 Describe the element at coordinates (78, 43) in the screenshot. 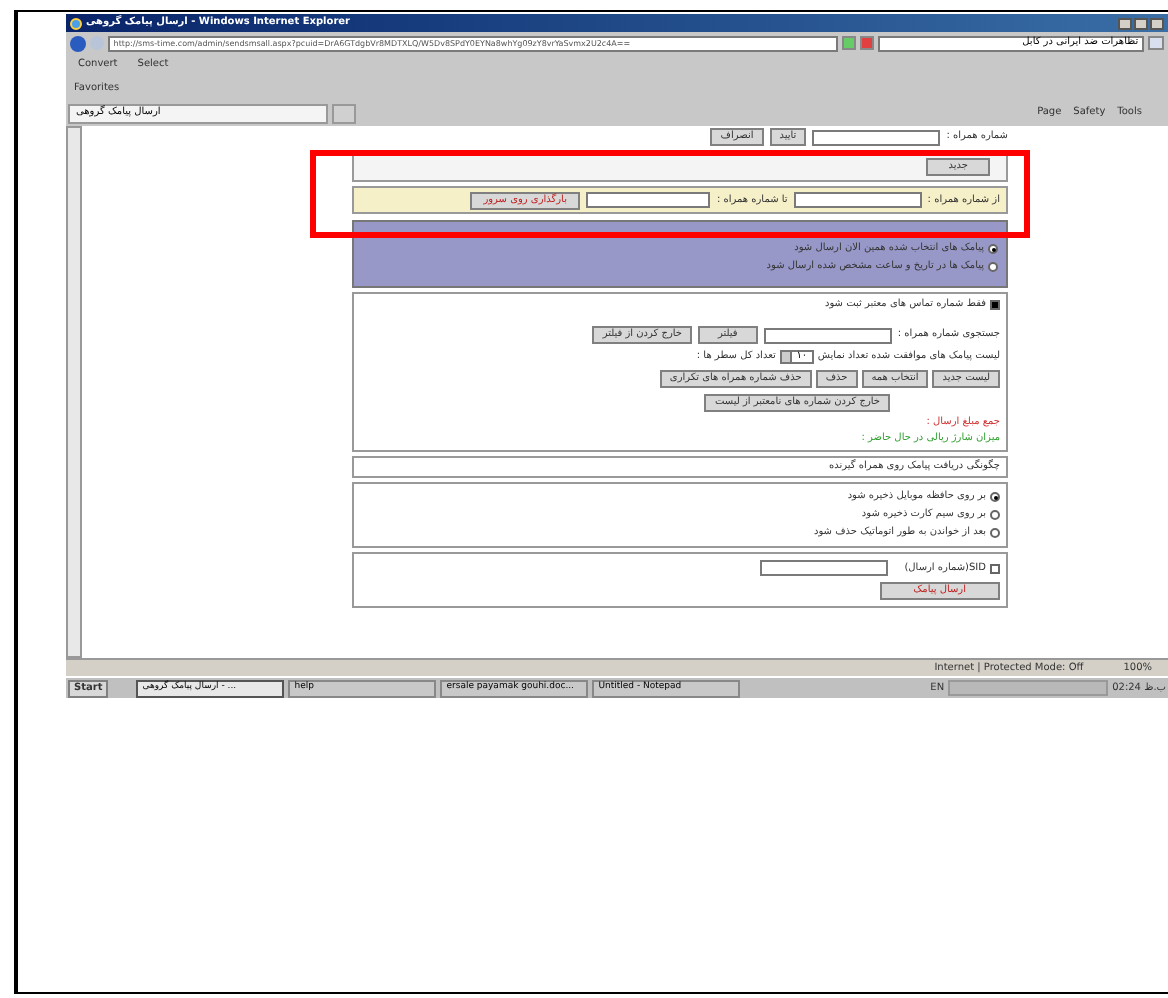

I see `back-button` at that location.